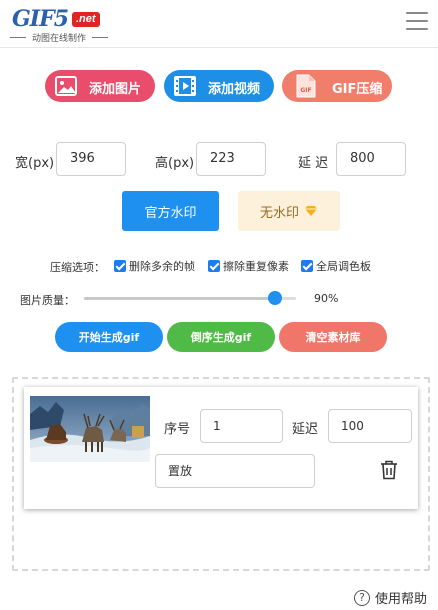 This screenshot has height=610, width=438. I want to click on add-image-label: 添加图片, so click(115, 89).